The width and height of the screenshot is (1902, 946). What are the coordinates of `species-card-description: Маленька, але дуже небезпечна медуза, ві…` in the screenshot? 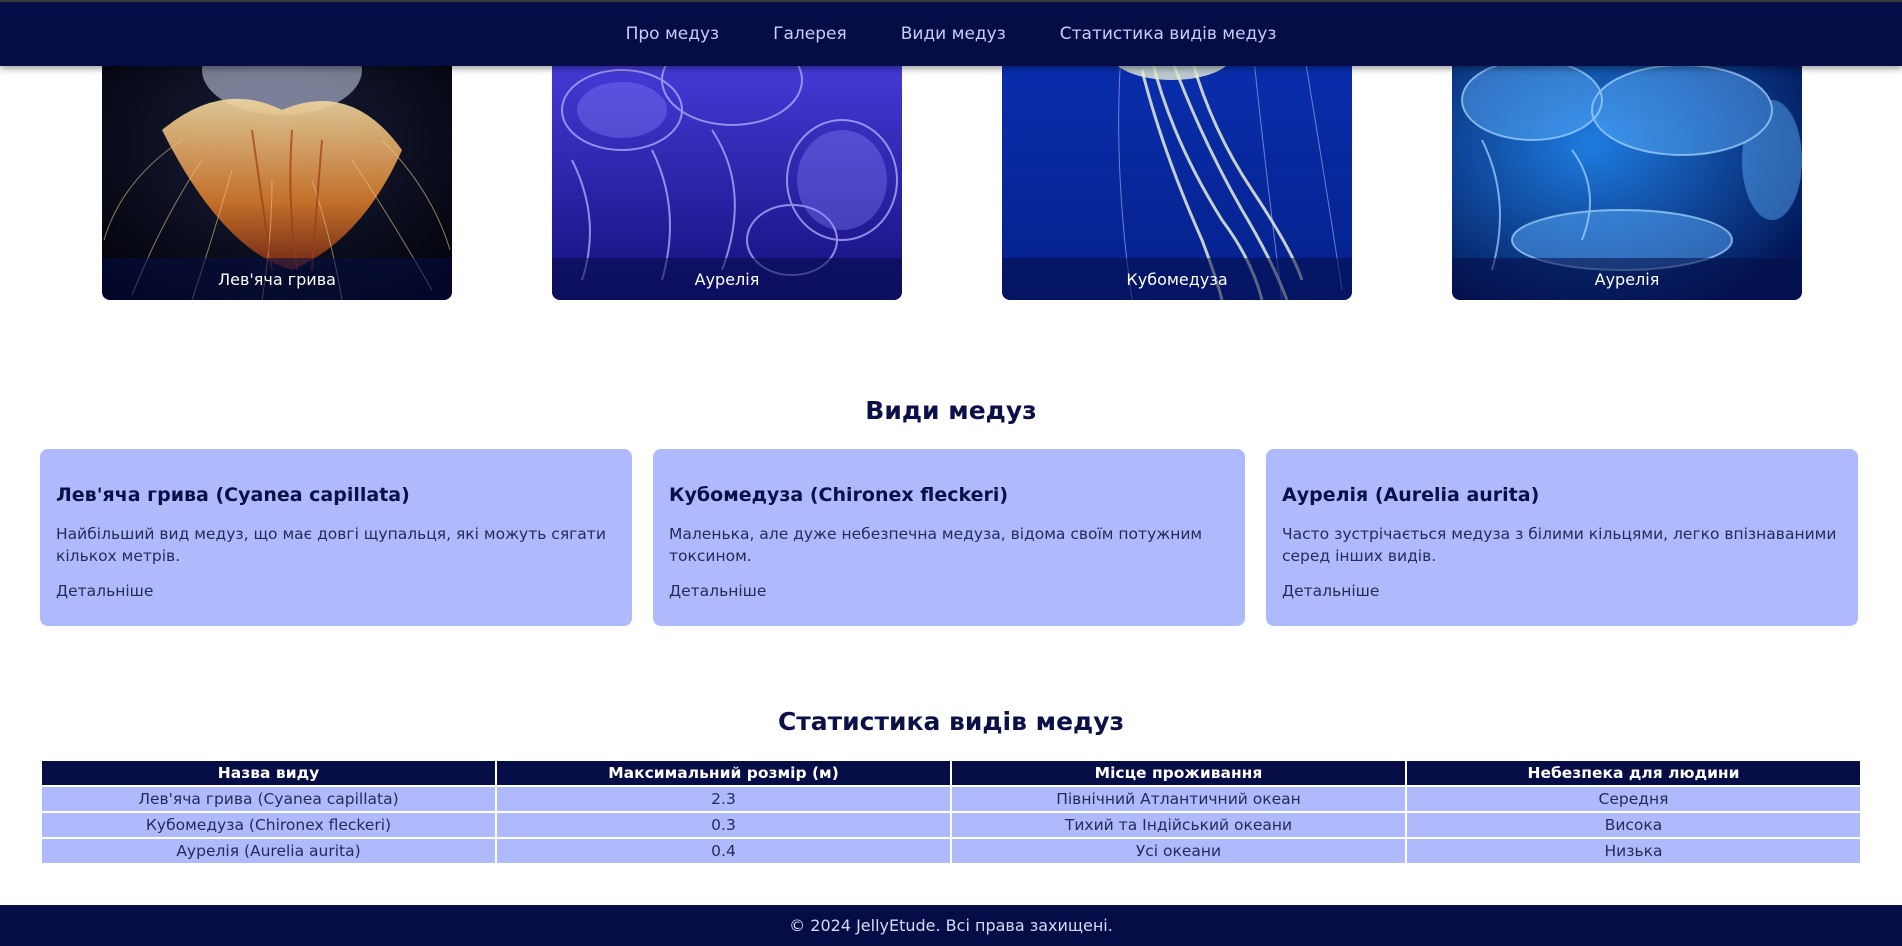 It's located at (936, 545).